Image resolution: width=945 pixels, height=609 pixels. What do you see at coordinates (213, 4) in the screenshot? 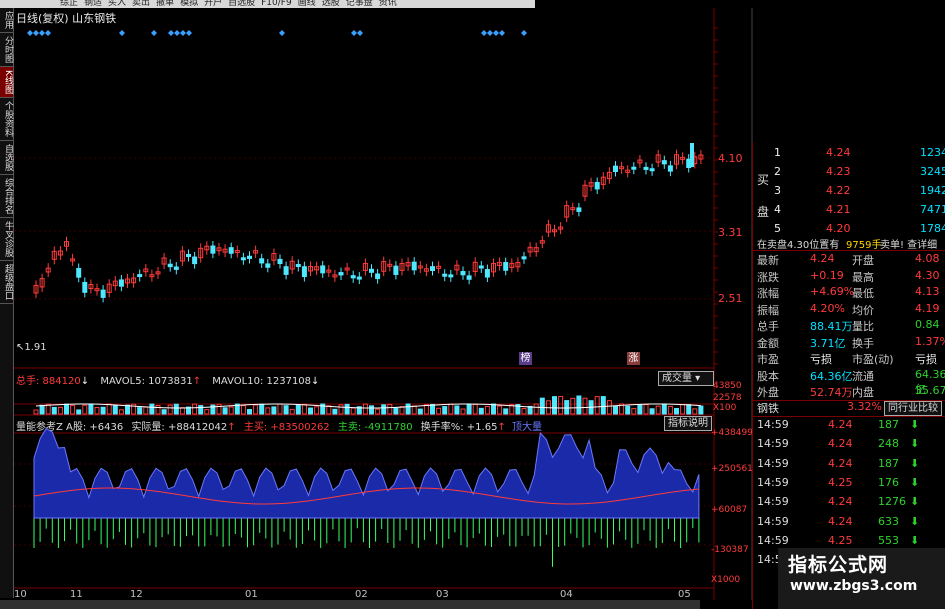
I see `menu-item: 开户` at bounding box center [213, 4].